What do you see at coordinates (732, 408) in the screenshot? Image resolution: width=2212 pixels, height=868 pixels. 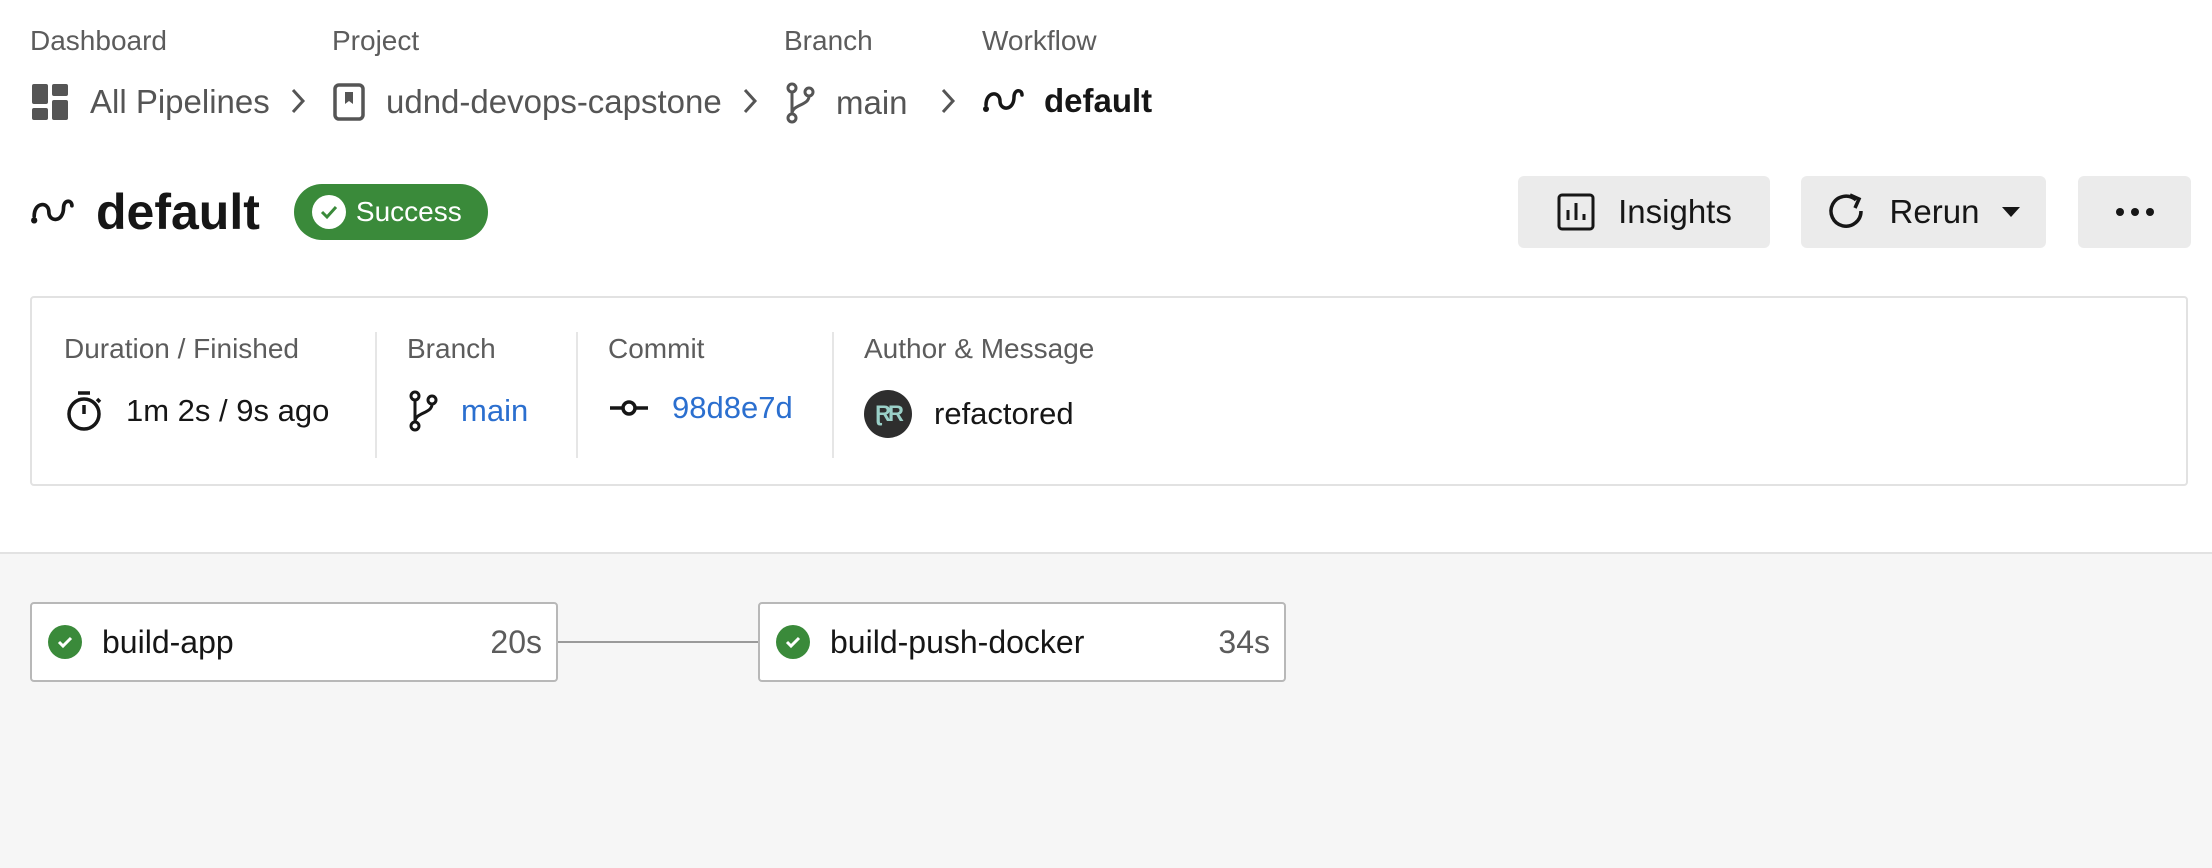 I see `commit-link: 98d8e7d` at bounding box center [732, 408].